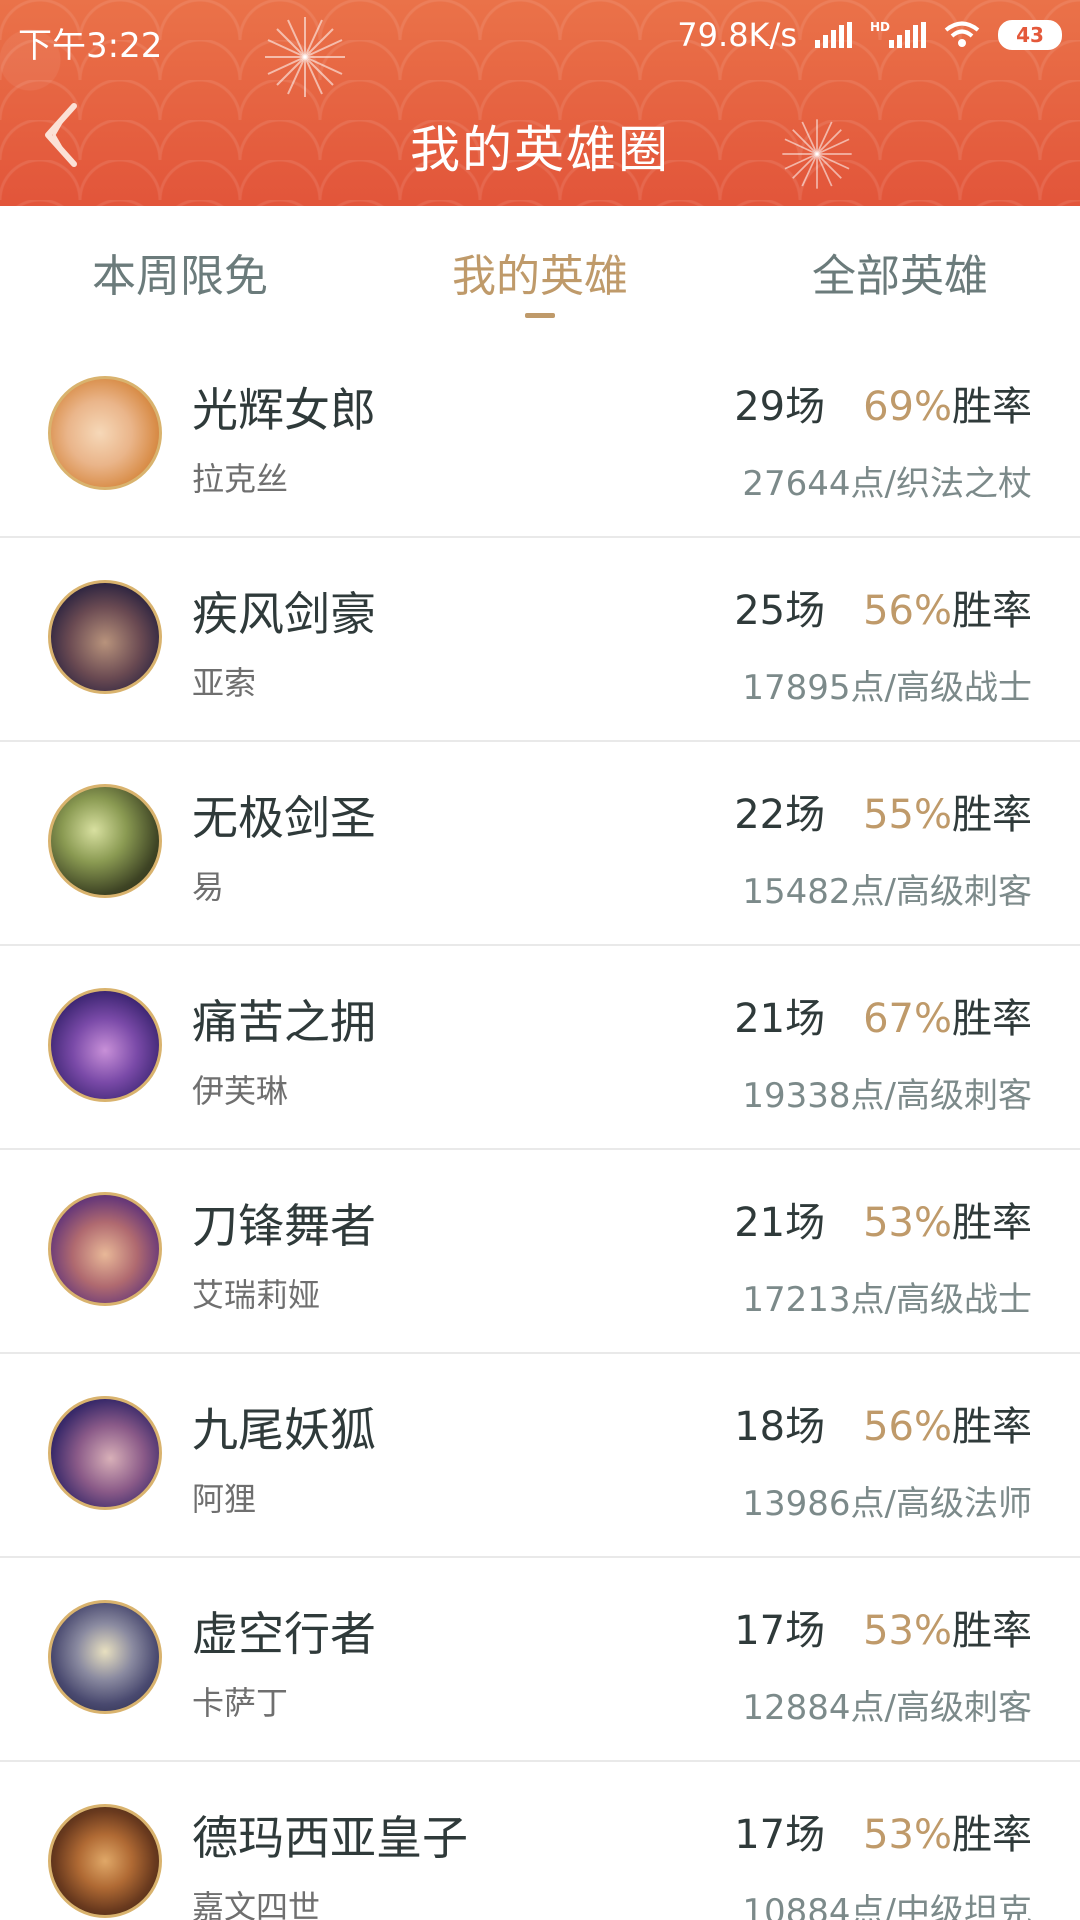 The width and height of the screenshot is (1080, 1920). I want to click on hero-name: 亚索, so click(224, 683).